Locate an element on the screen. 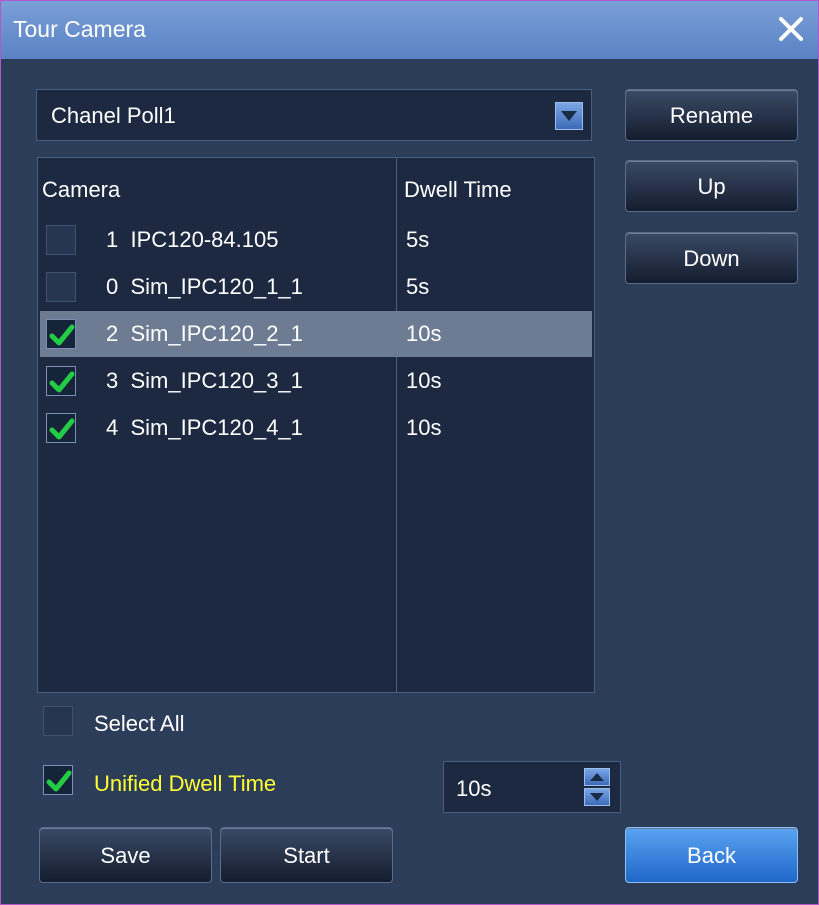 The width and height of the screenshot is (819, 905). window-title: Tour Camera is located at coordinates (79, 29).